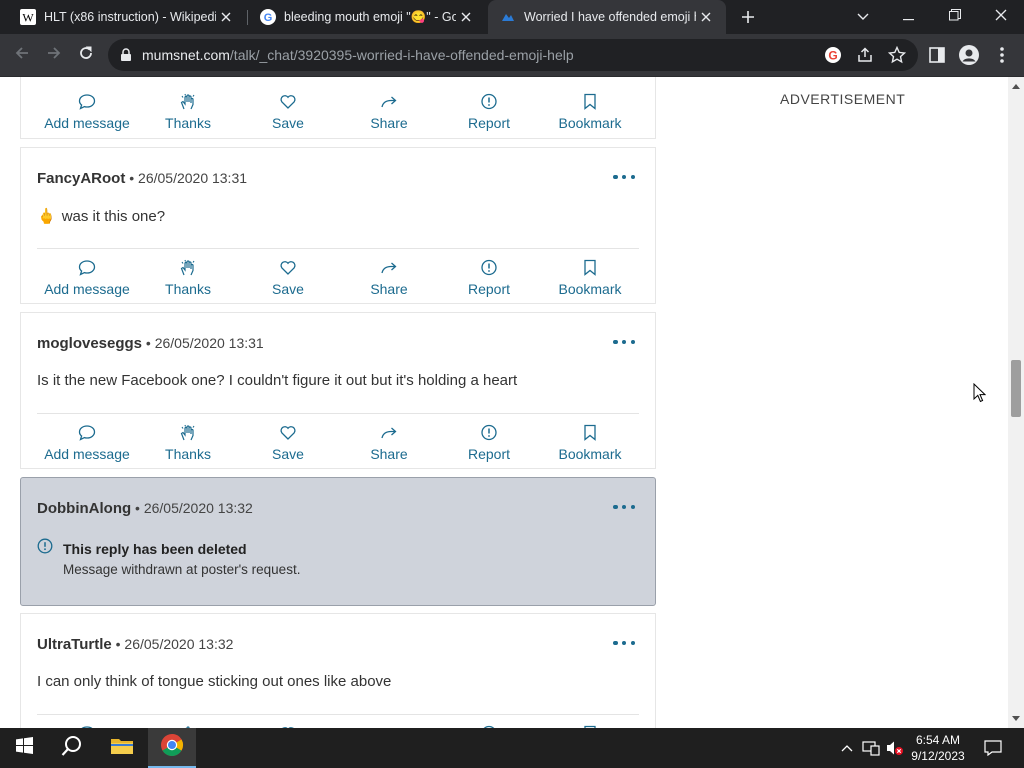 This screenshot has width=1024, height=768. Describe the element at coordinates (1002, 55) in the screenshot. I see `menu-kebab-icon` at that location.